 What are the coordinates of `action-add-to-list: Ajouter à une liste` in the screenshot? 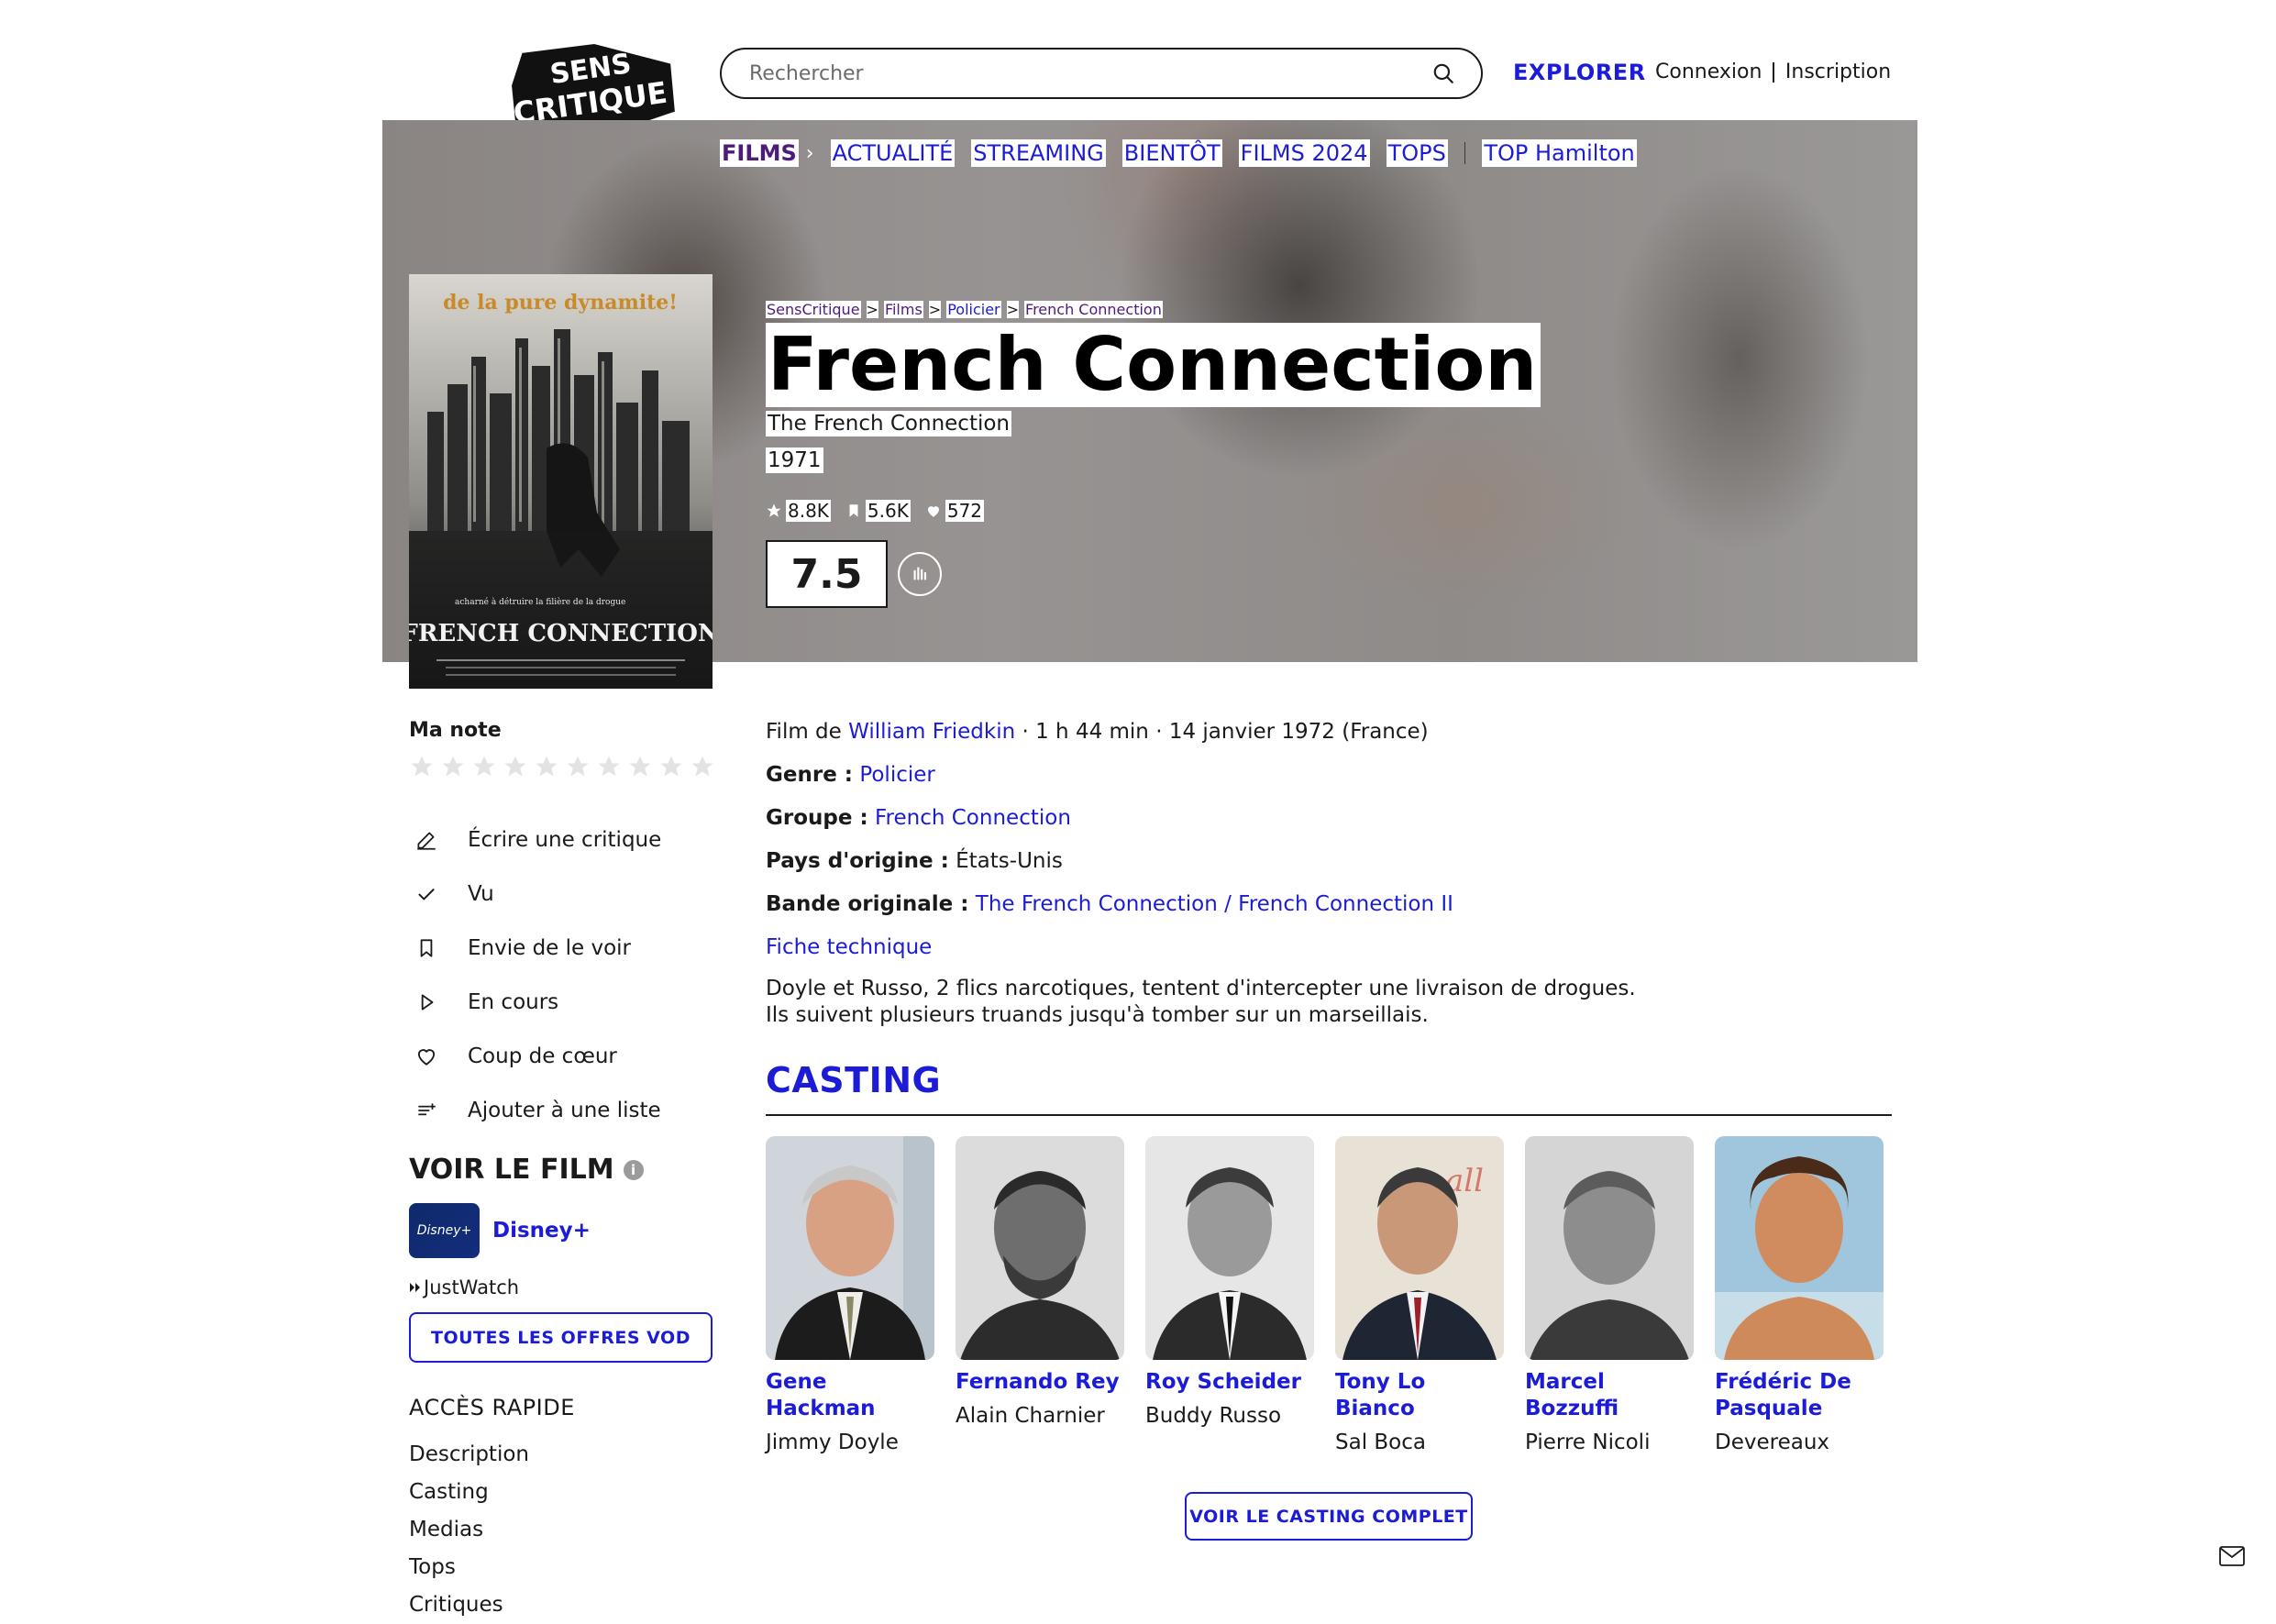 It's located at (537, 1110).